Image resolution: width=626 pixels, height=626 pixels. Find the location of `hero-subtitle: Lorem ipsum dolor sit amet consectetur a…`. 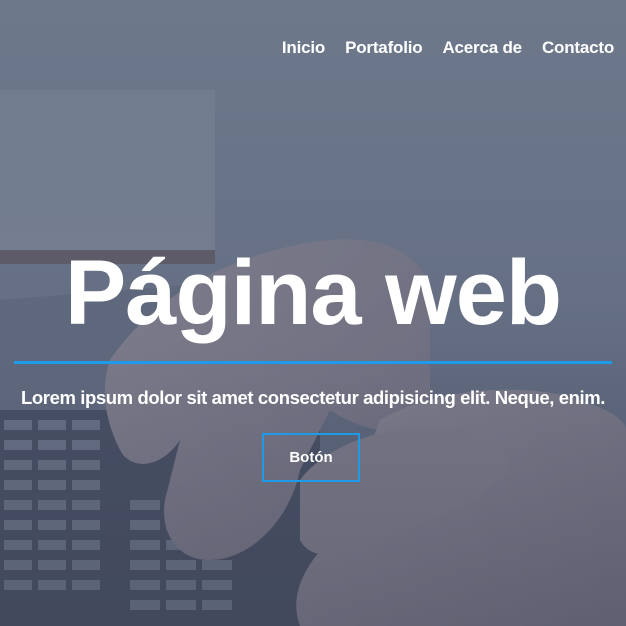

hero-subtitle: Lorem ipsum dolor sit amet consectetur a… is located at coordinates (313, 397).